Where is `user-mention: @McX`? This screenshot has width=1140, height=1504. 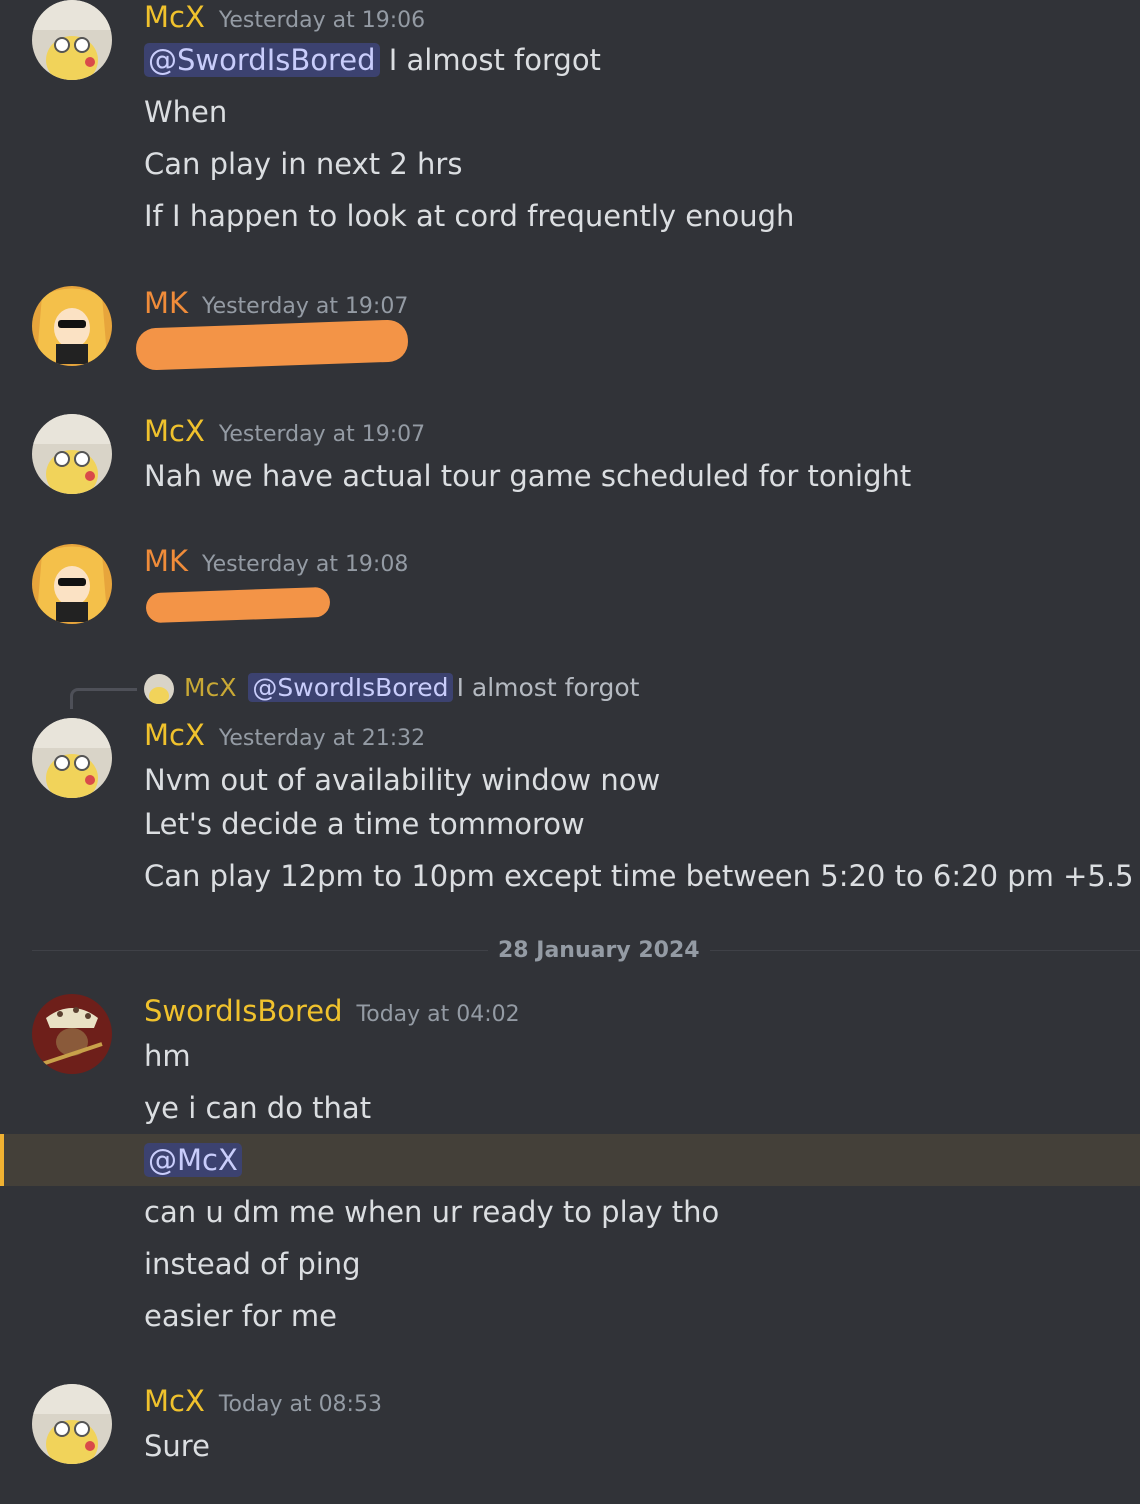
user-mention: @McX is located at coordinates (193, 1160).